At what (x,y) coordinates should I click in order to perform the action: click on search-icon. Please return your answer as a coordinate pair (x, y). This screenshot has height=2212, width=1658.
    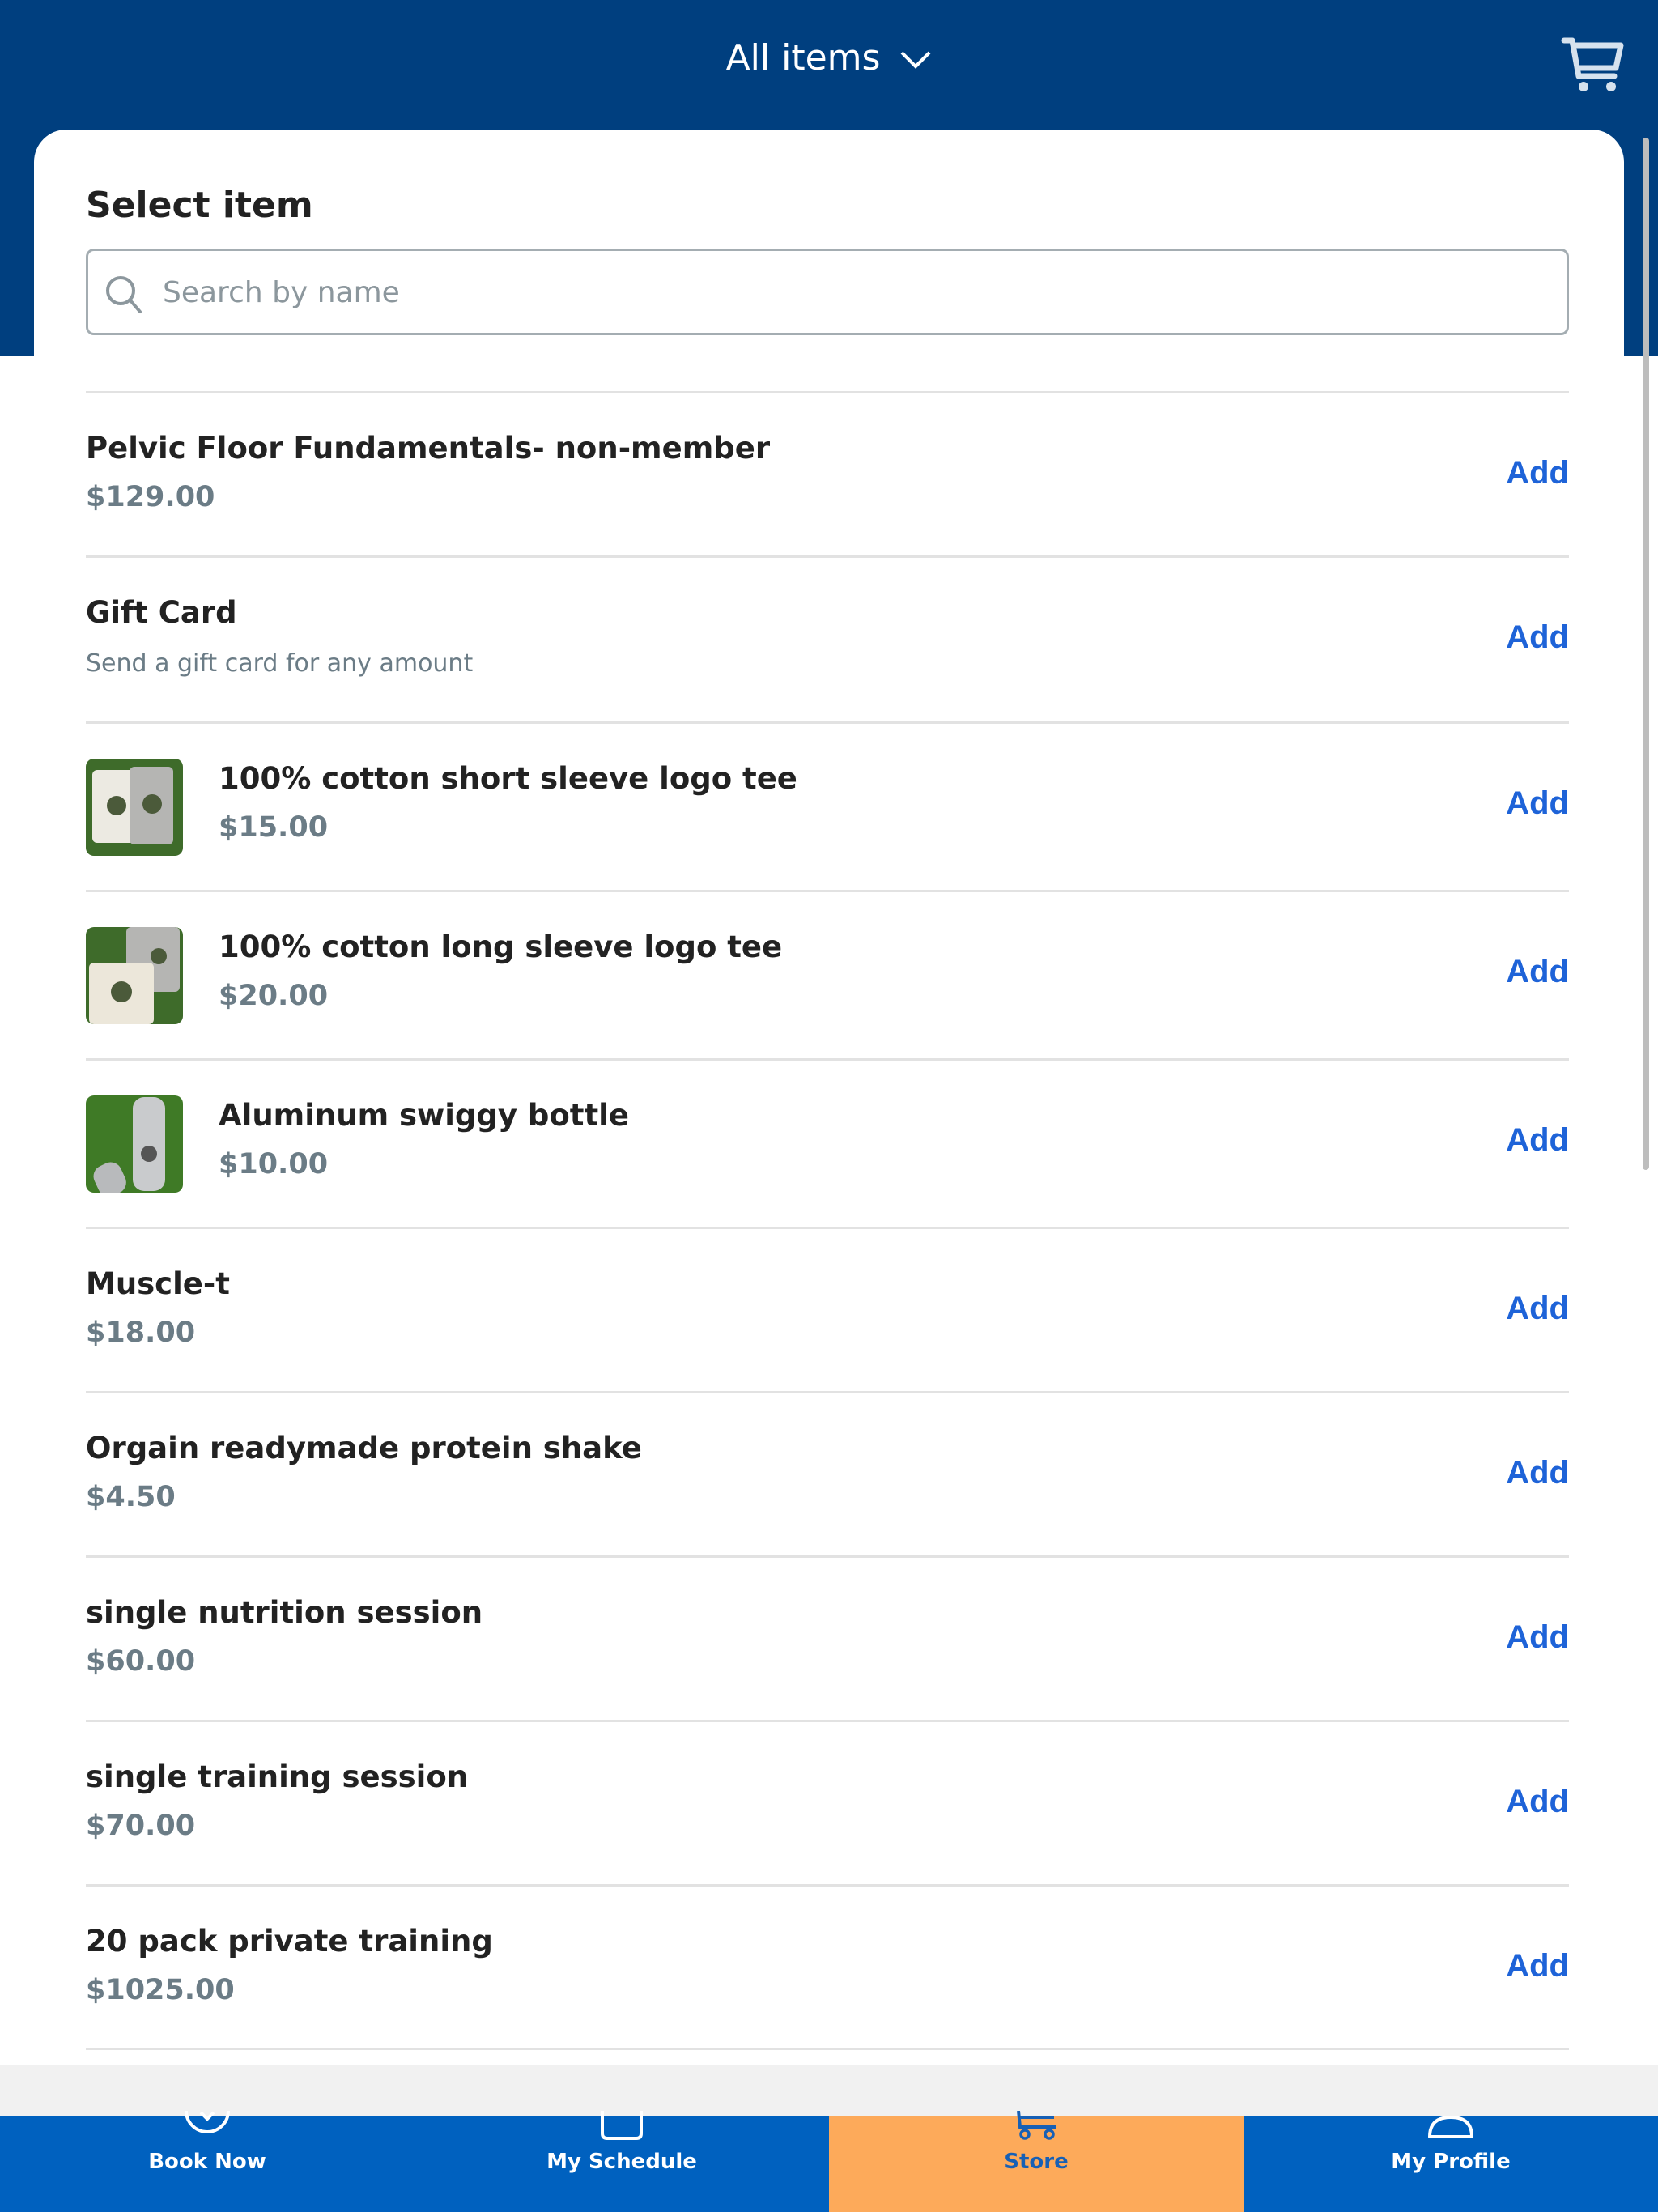
    Looking at the image, I should click on (124, 295).